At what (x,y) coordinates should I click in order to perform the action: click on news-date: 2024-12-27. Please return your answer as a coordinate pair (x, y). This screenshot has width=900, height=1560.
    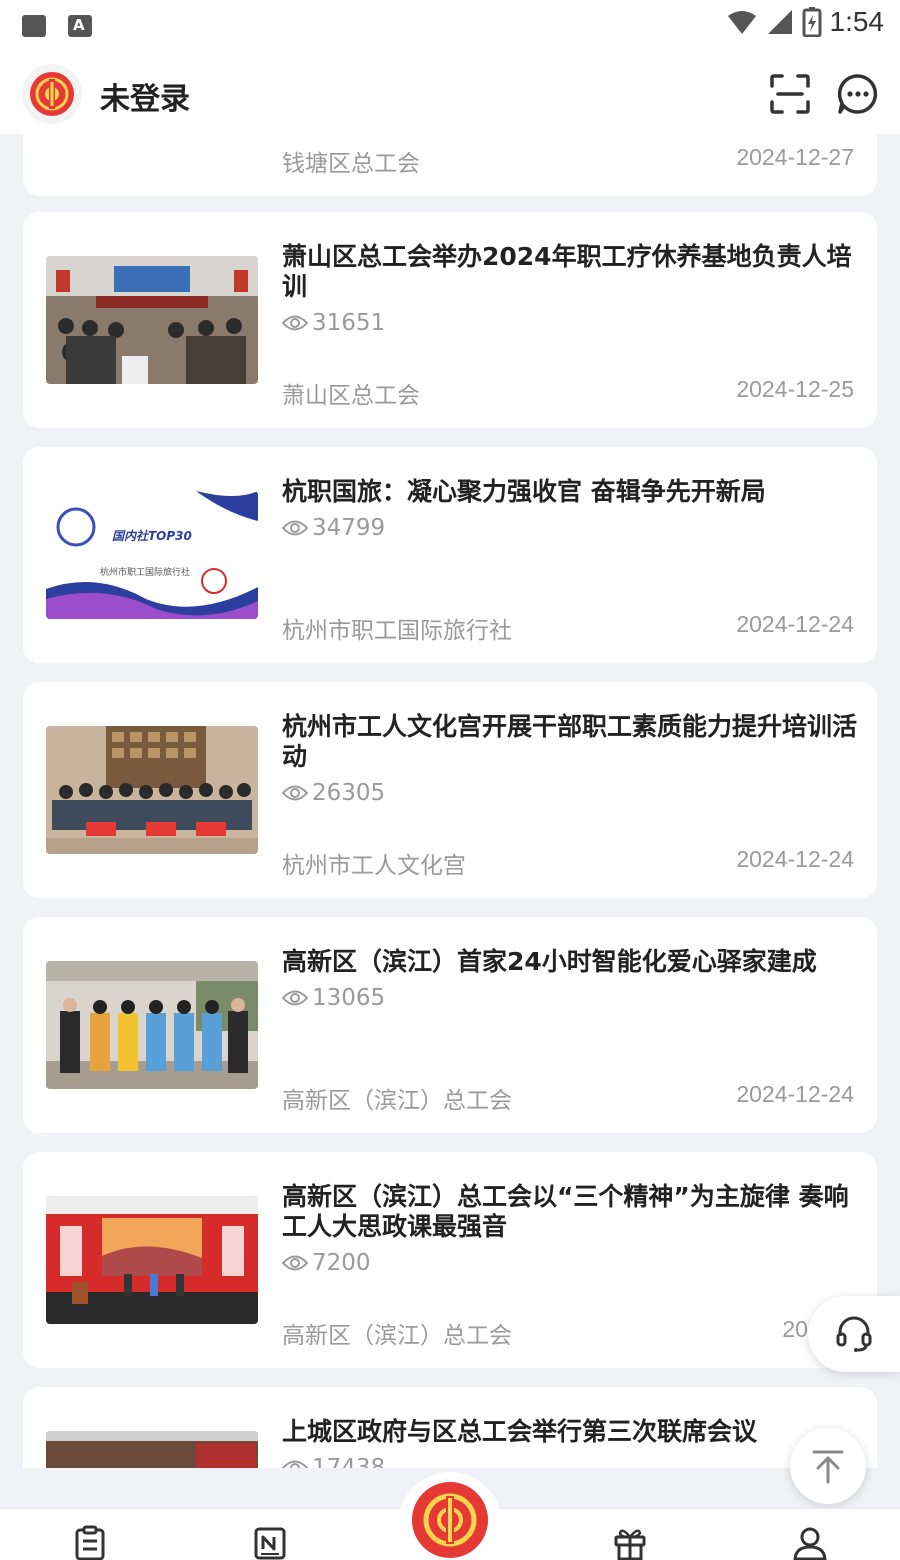
    Looking at the image, I should click on (795, 157).